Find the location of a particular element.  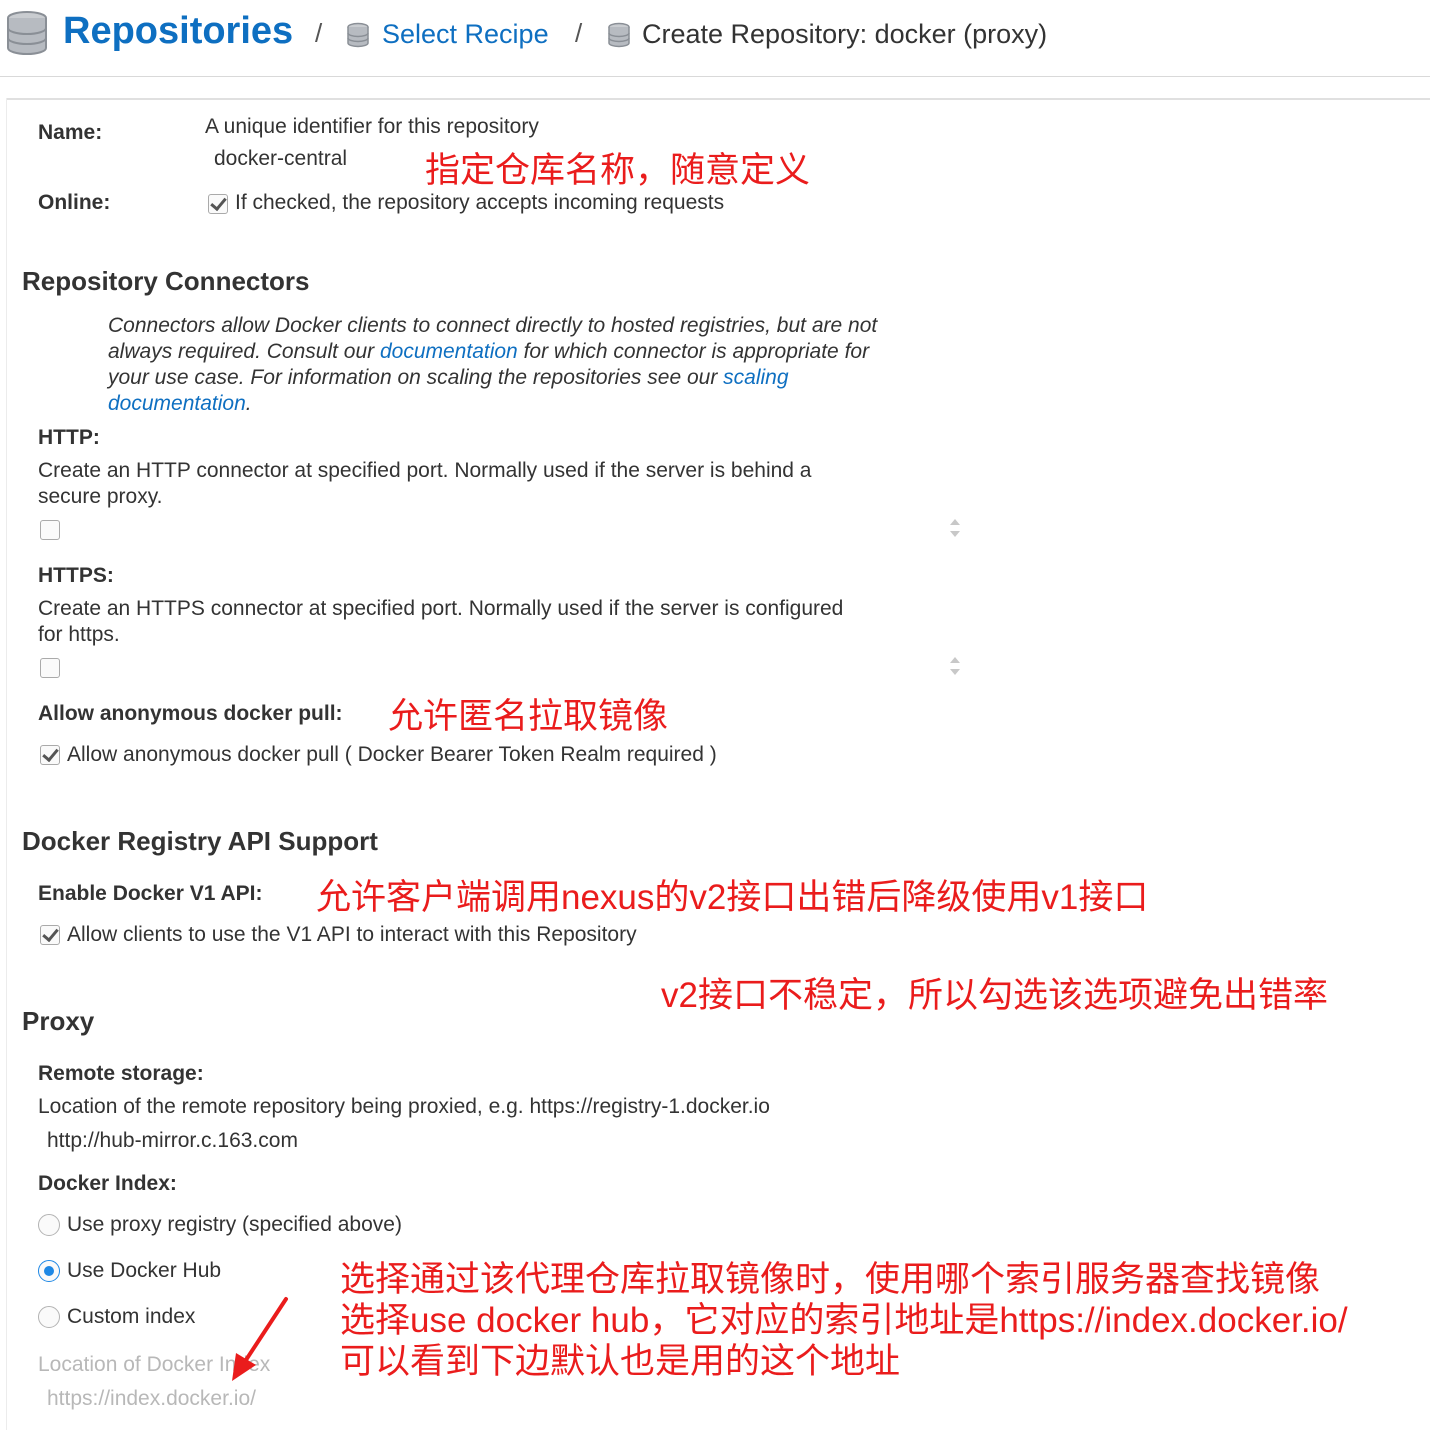

documentation-link: documentation is located at coordinates (449, 351).